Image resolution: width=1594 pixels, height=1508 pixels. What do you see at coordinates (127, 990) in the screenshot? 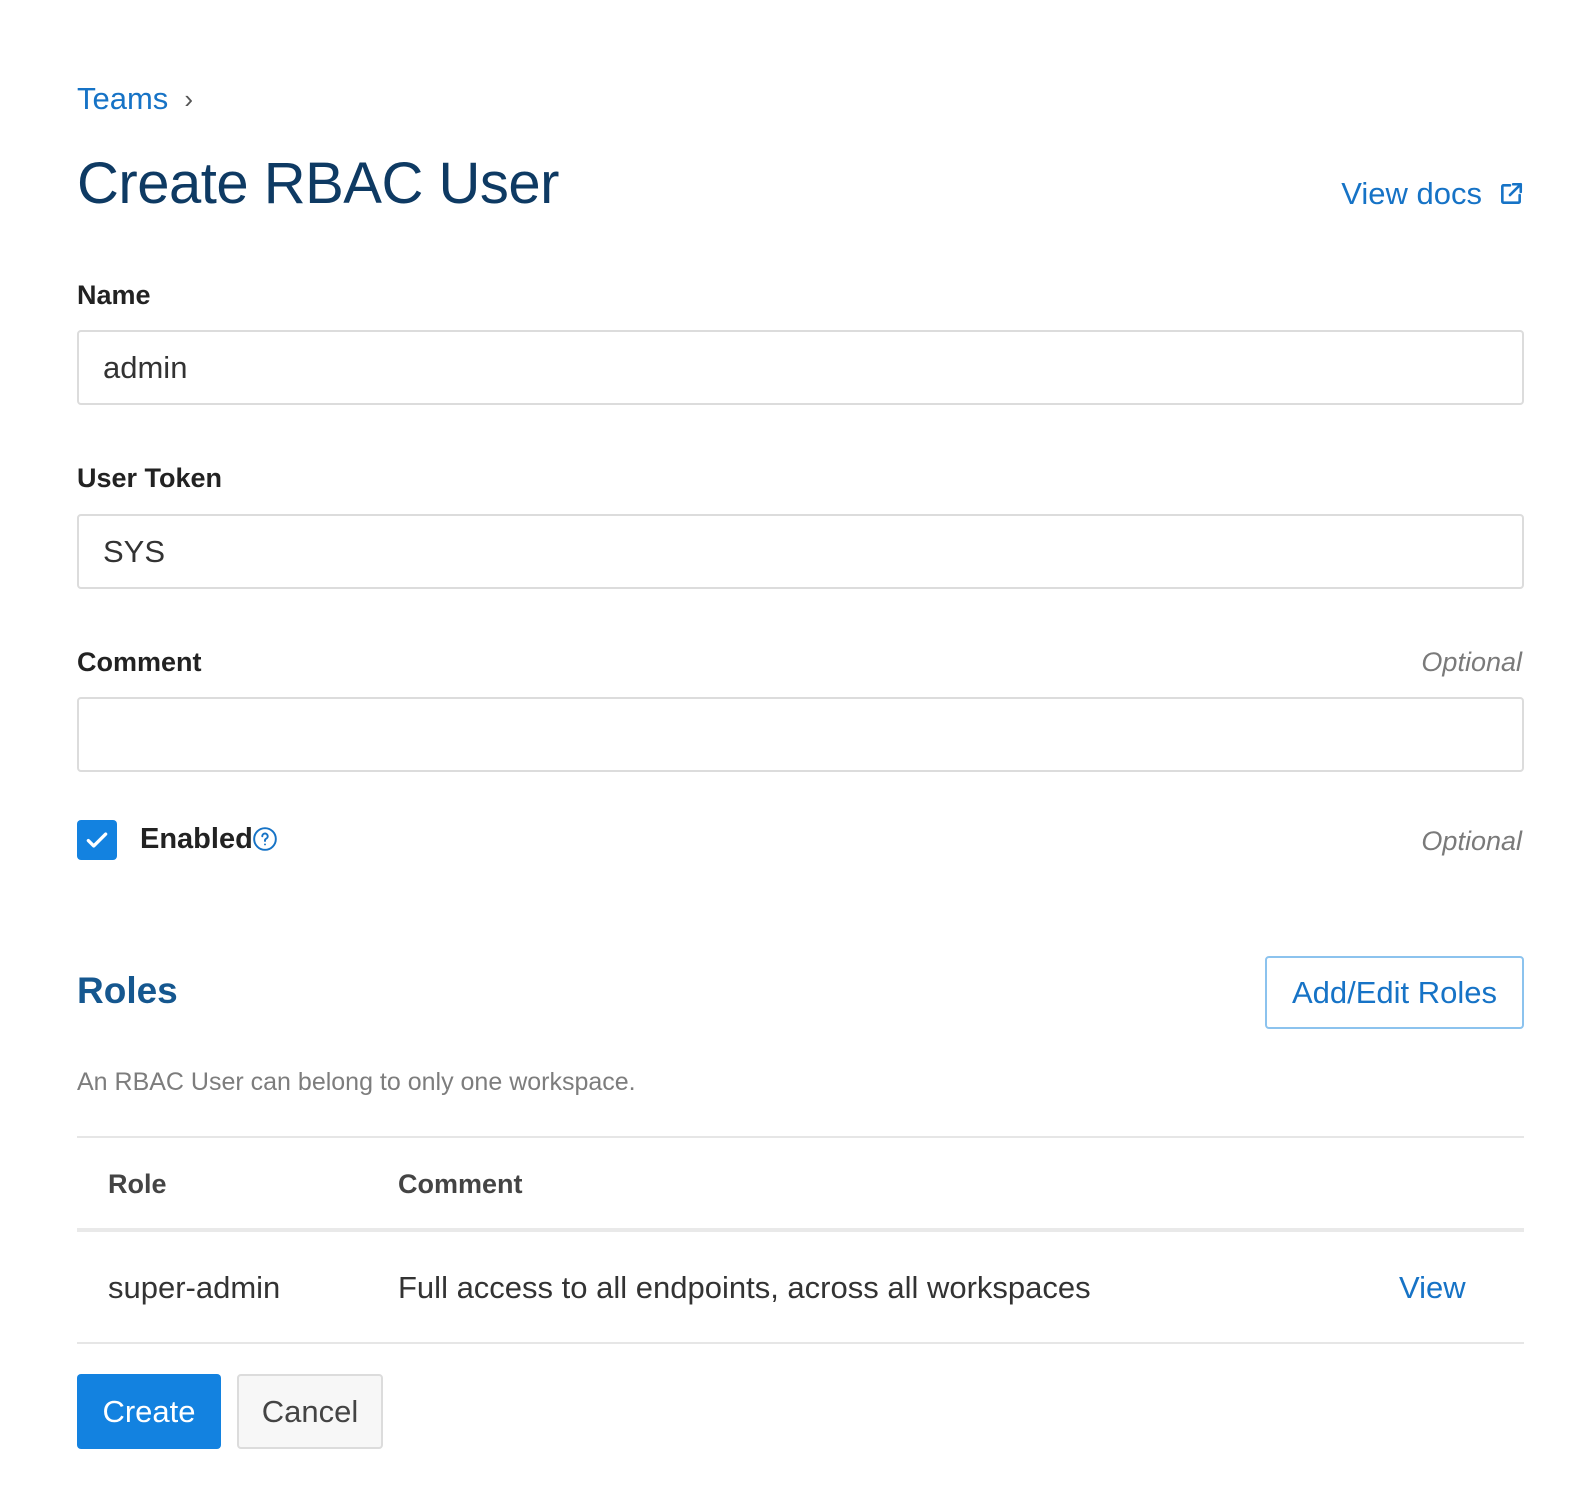
I see `roles-section-title: Roles` at bounding box center [127, 990].